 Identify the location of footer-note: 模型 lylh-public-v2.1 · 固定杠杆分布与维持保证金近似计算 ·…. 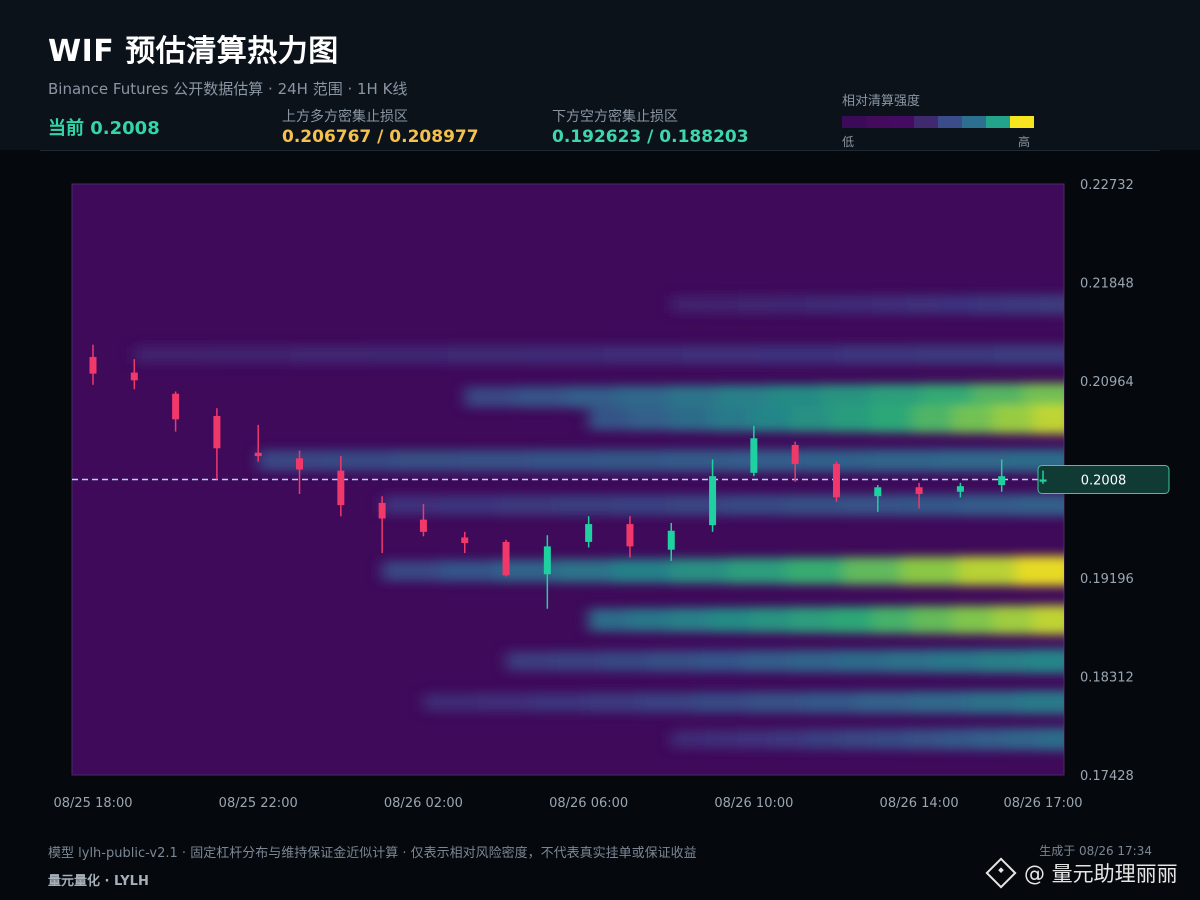
(372, 853).